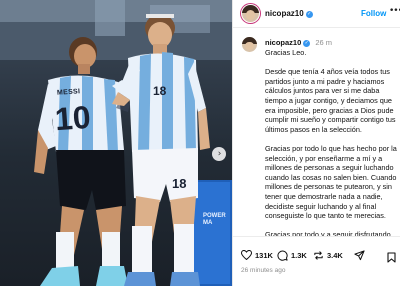 The image size is (400, 286). I want to click on repost-button: 3.4K, so click(328, 255).